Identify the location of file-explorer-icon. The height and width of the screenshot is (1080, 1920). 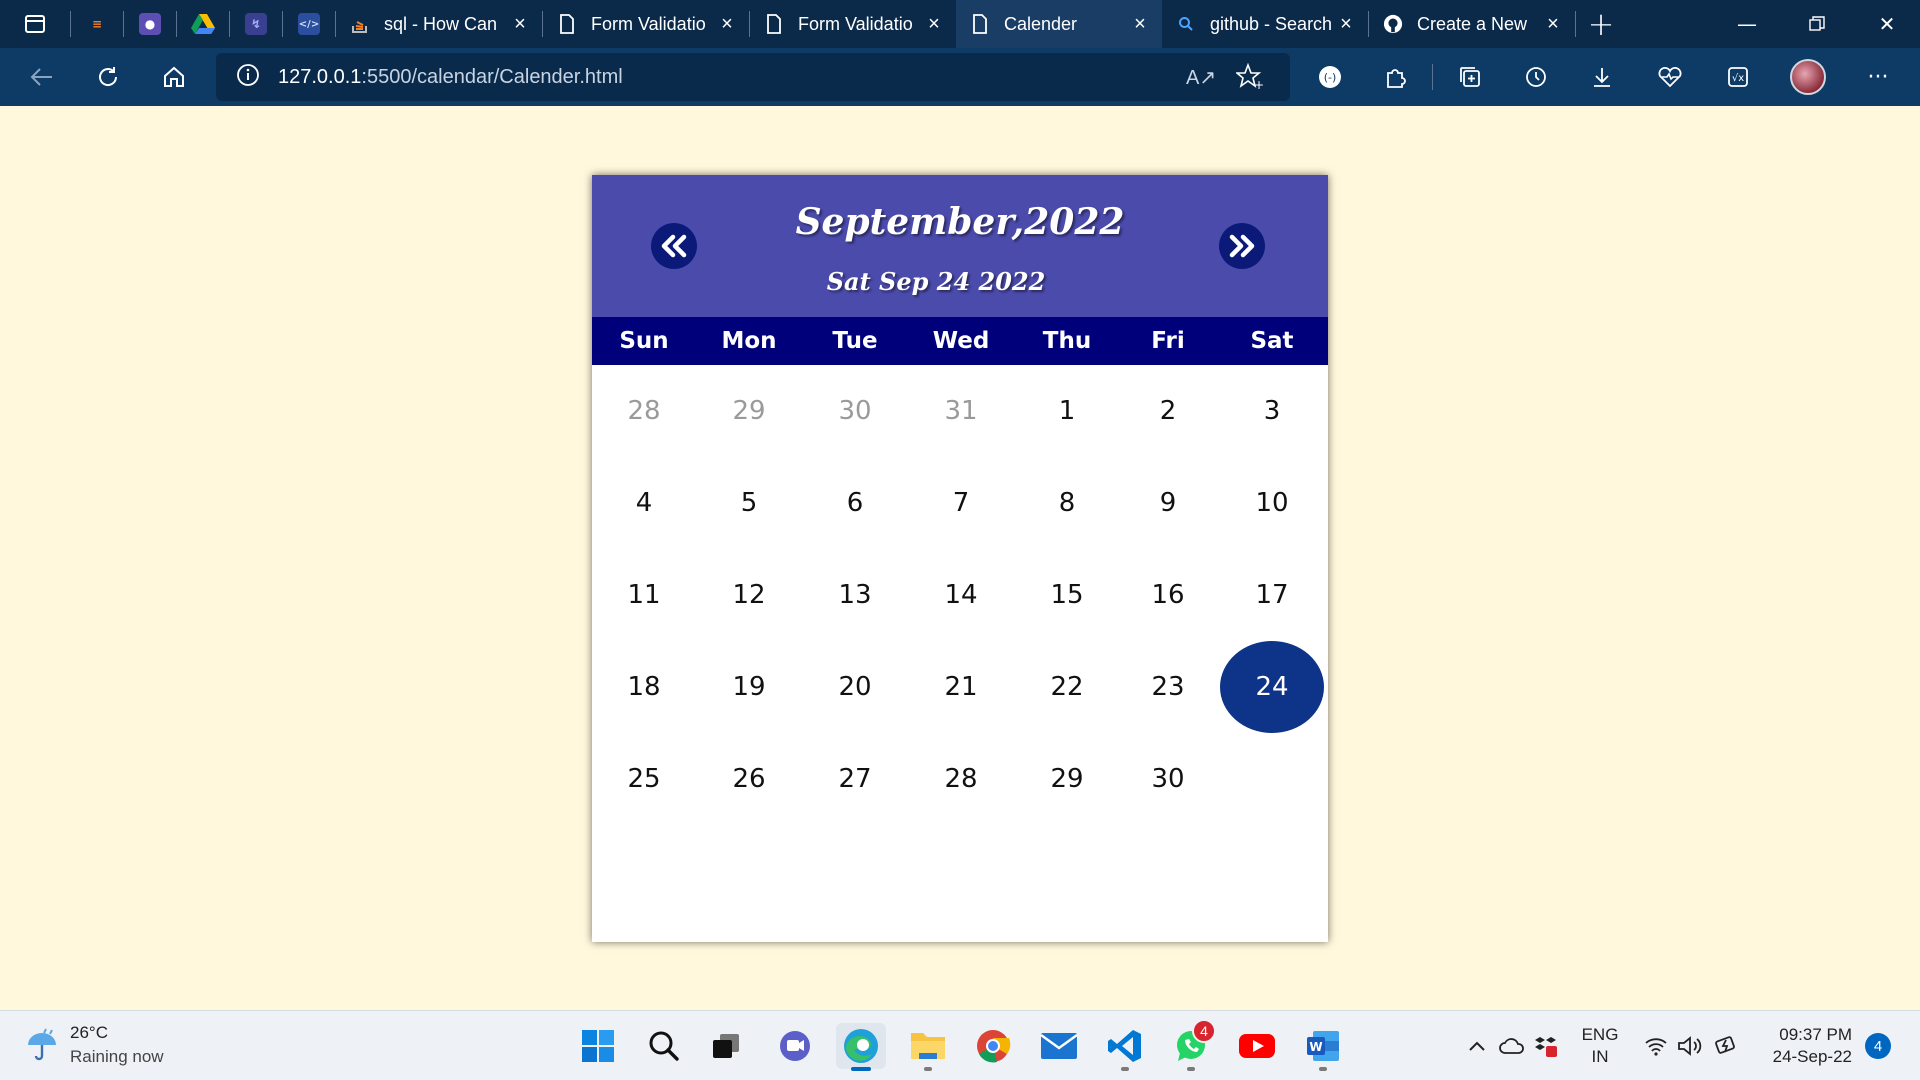
(928, 1047).